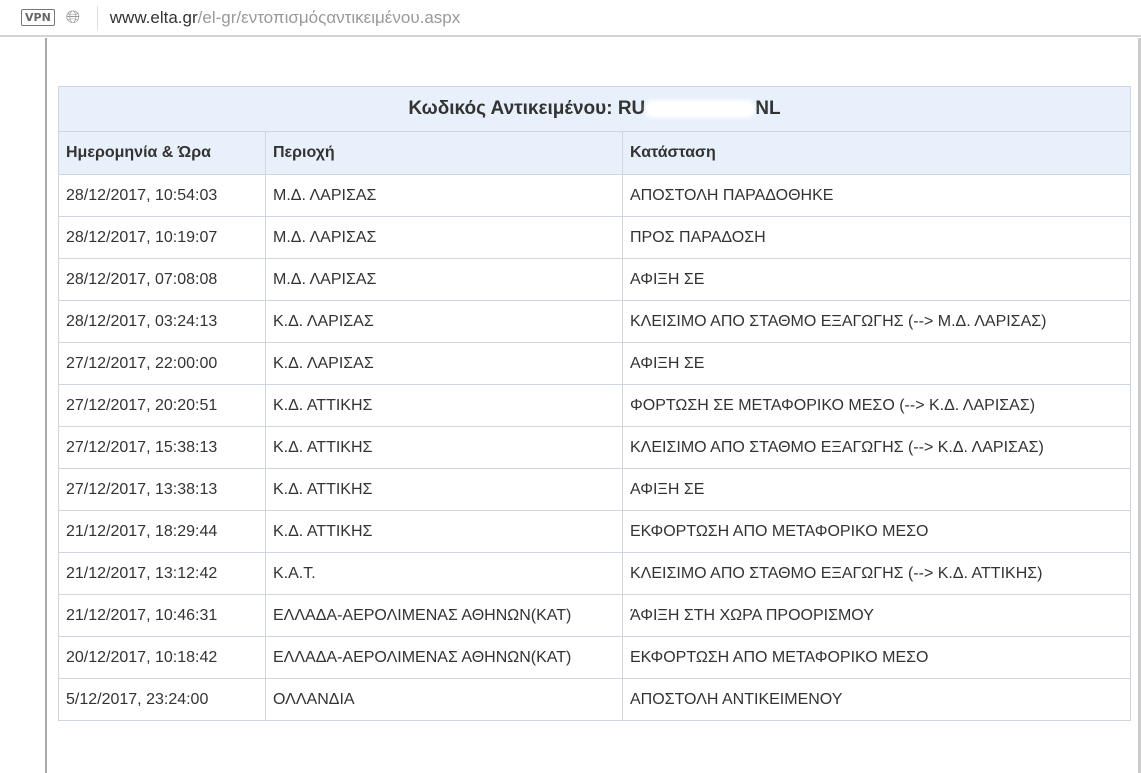 This screenshot has width=1141, height=773. What do you see at coordinates (510, 108) in the screenshot?
I see `title-label: Κωδικός Αντικειμένου:` at bounding box center [510, 108].